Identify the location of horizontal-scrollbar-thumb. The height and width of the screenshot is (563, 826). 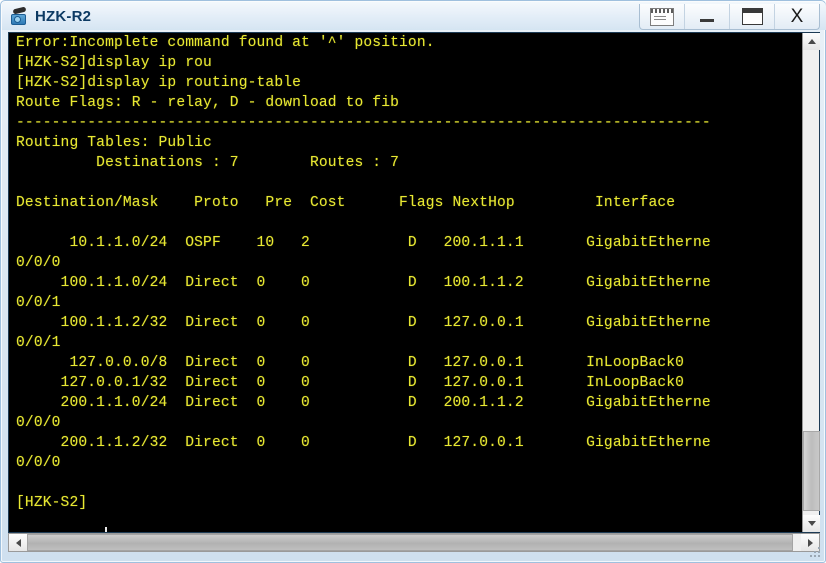
(410, 542).